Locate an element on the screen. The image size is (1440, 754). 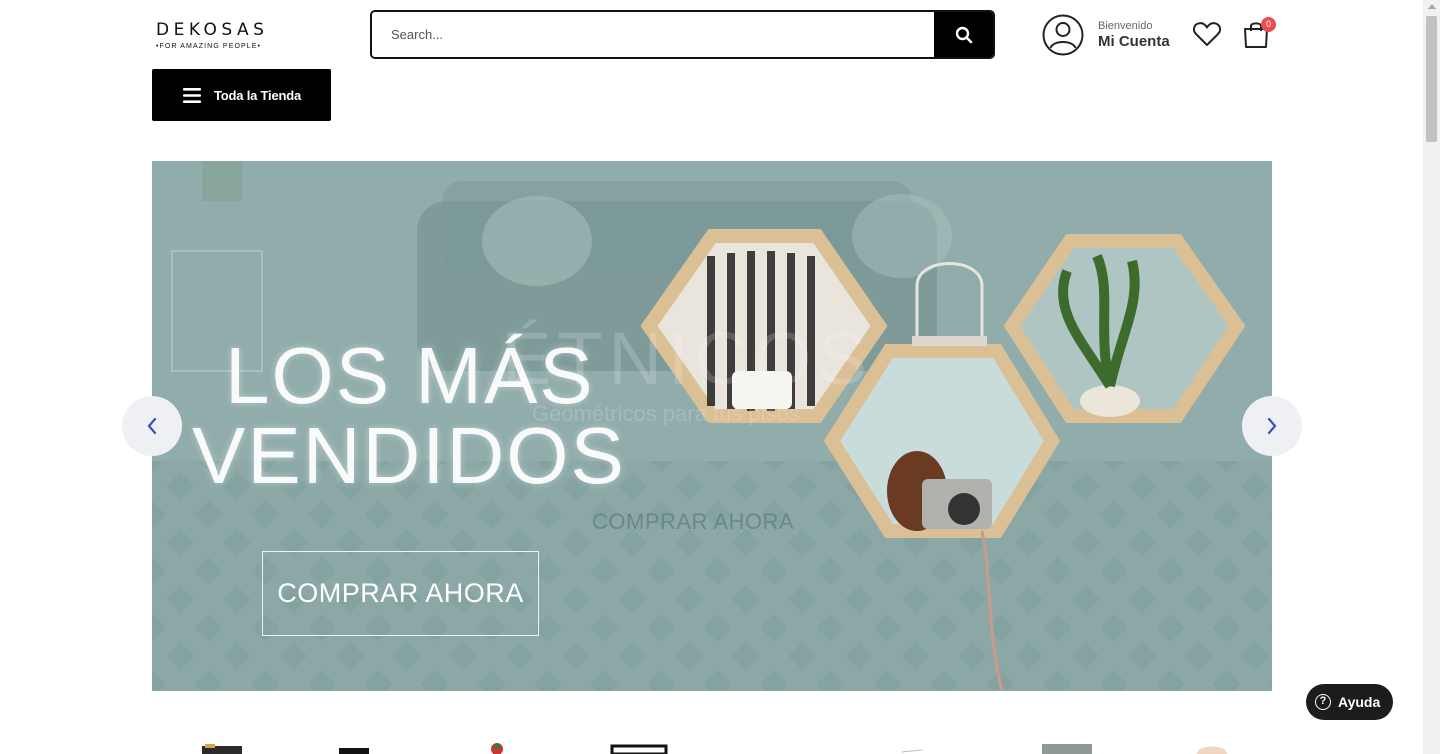
brand-name: DEKOSAS is located at coordinates (212, 30).